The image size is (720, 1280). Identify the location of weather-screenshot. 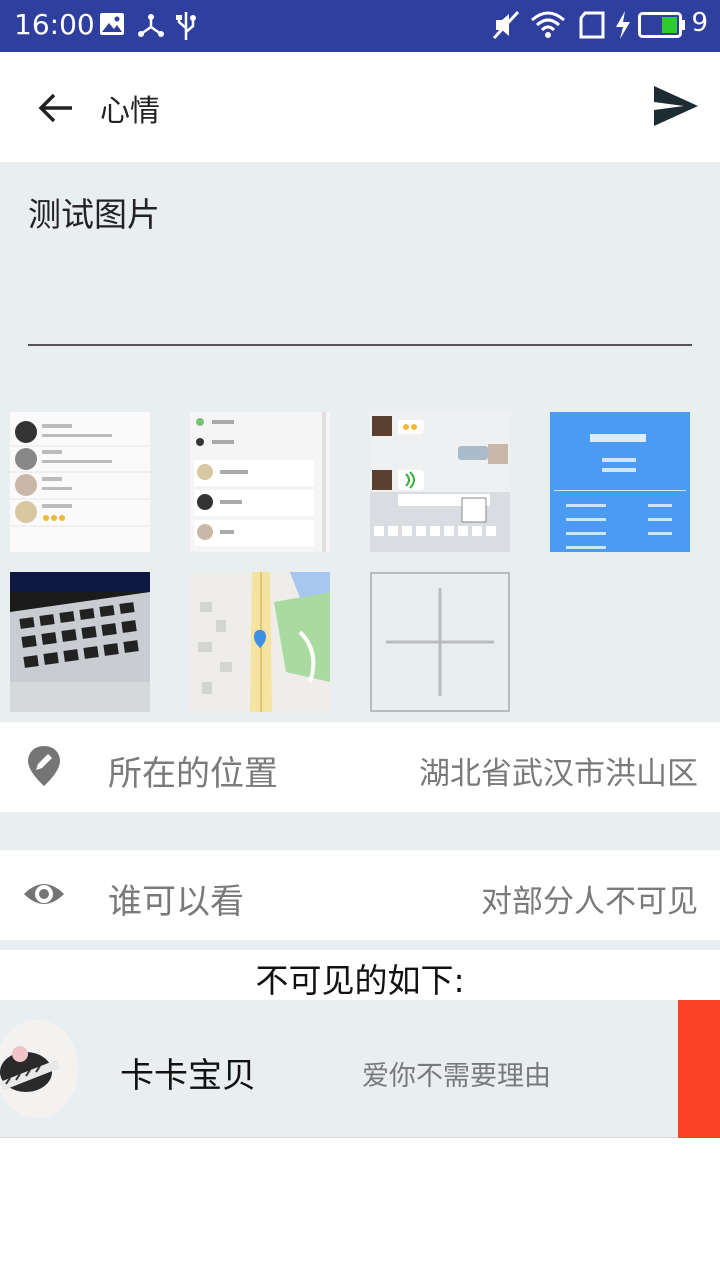
(620, 482).